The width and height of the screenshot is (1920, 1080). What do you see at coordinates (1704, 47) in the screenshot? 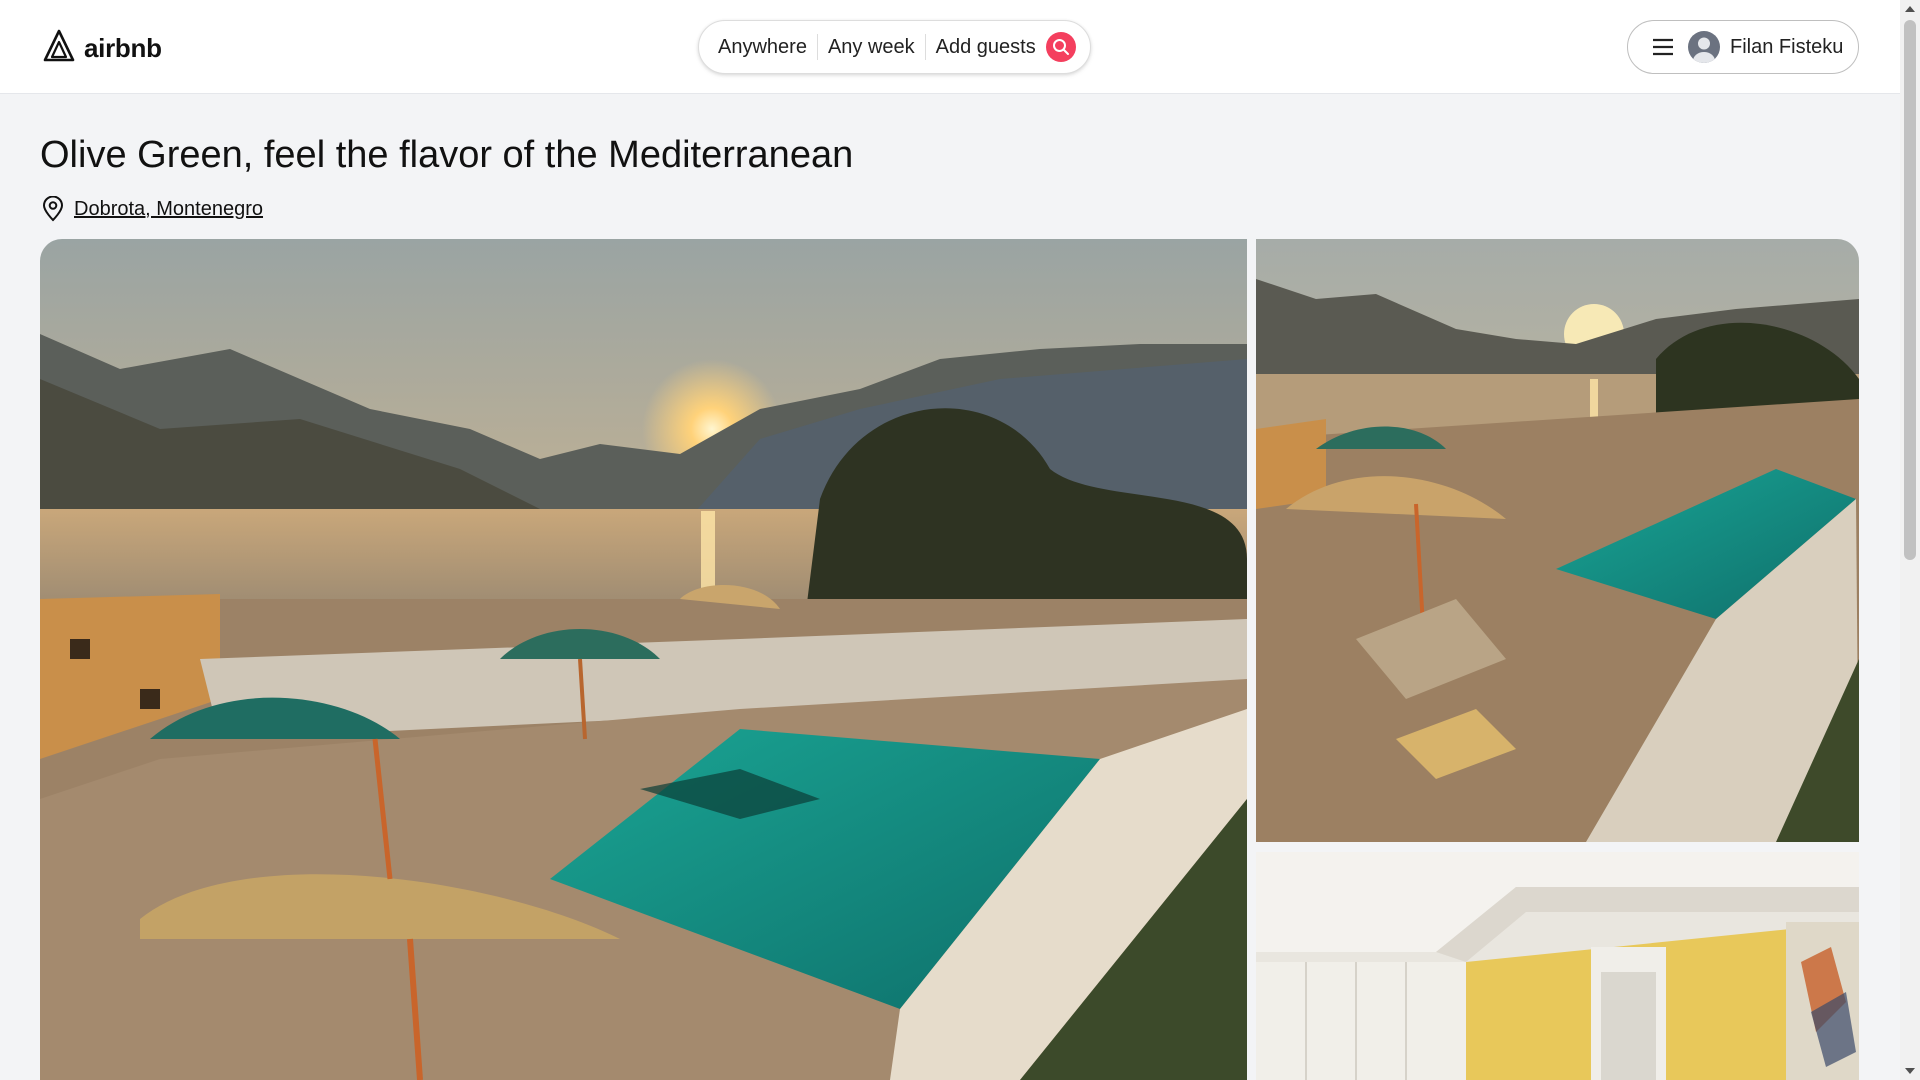
I see `user-avatar-icon` at bounding box center [1704, 47].